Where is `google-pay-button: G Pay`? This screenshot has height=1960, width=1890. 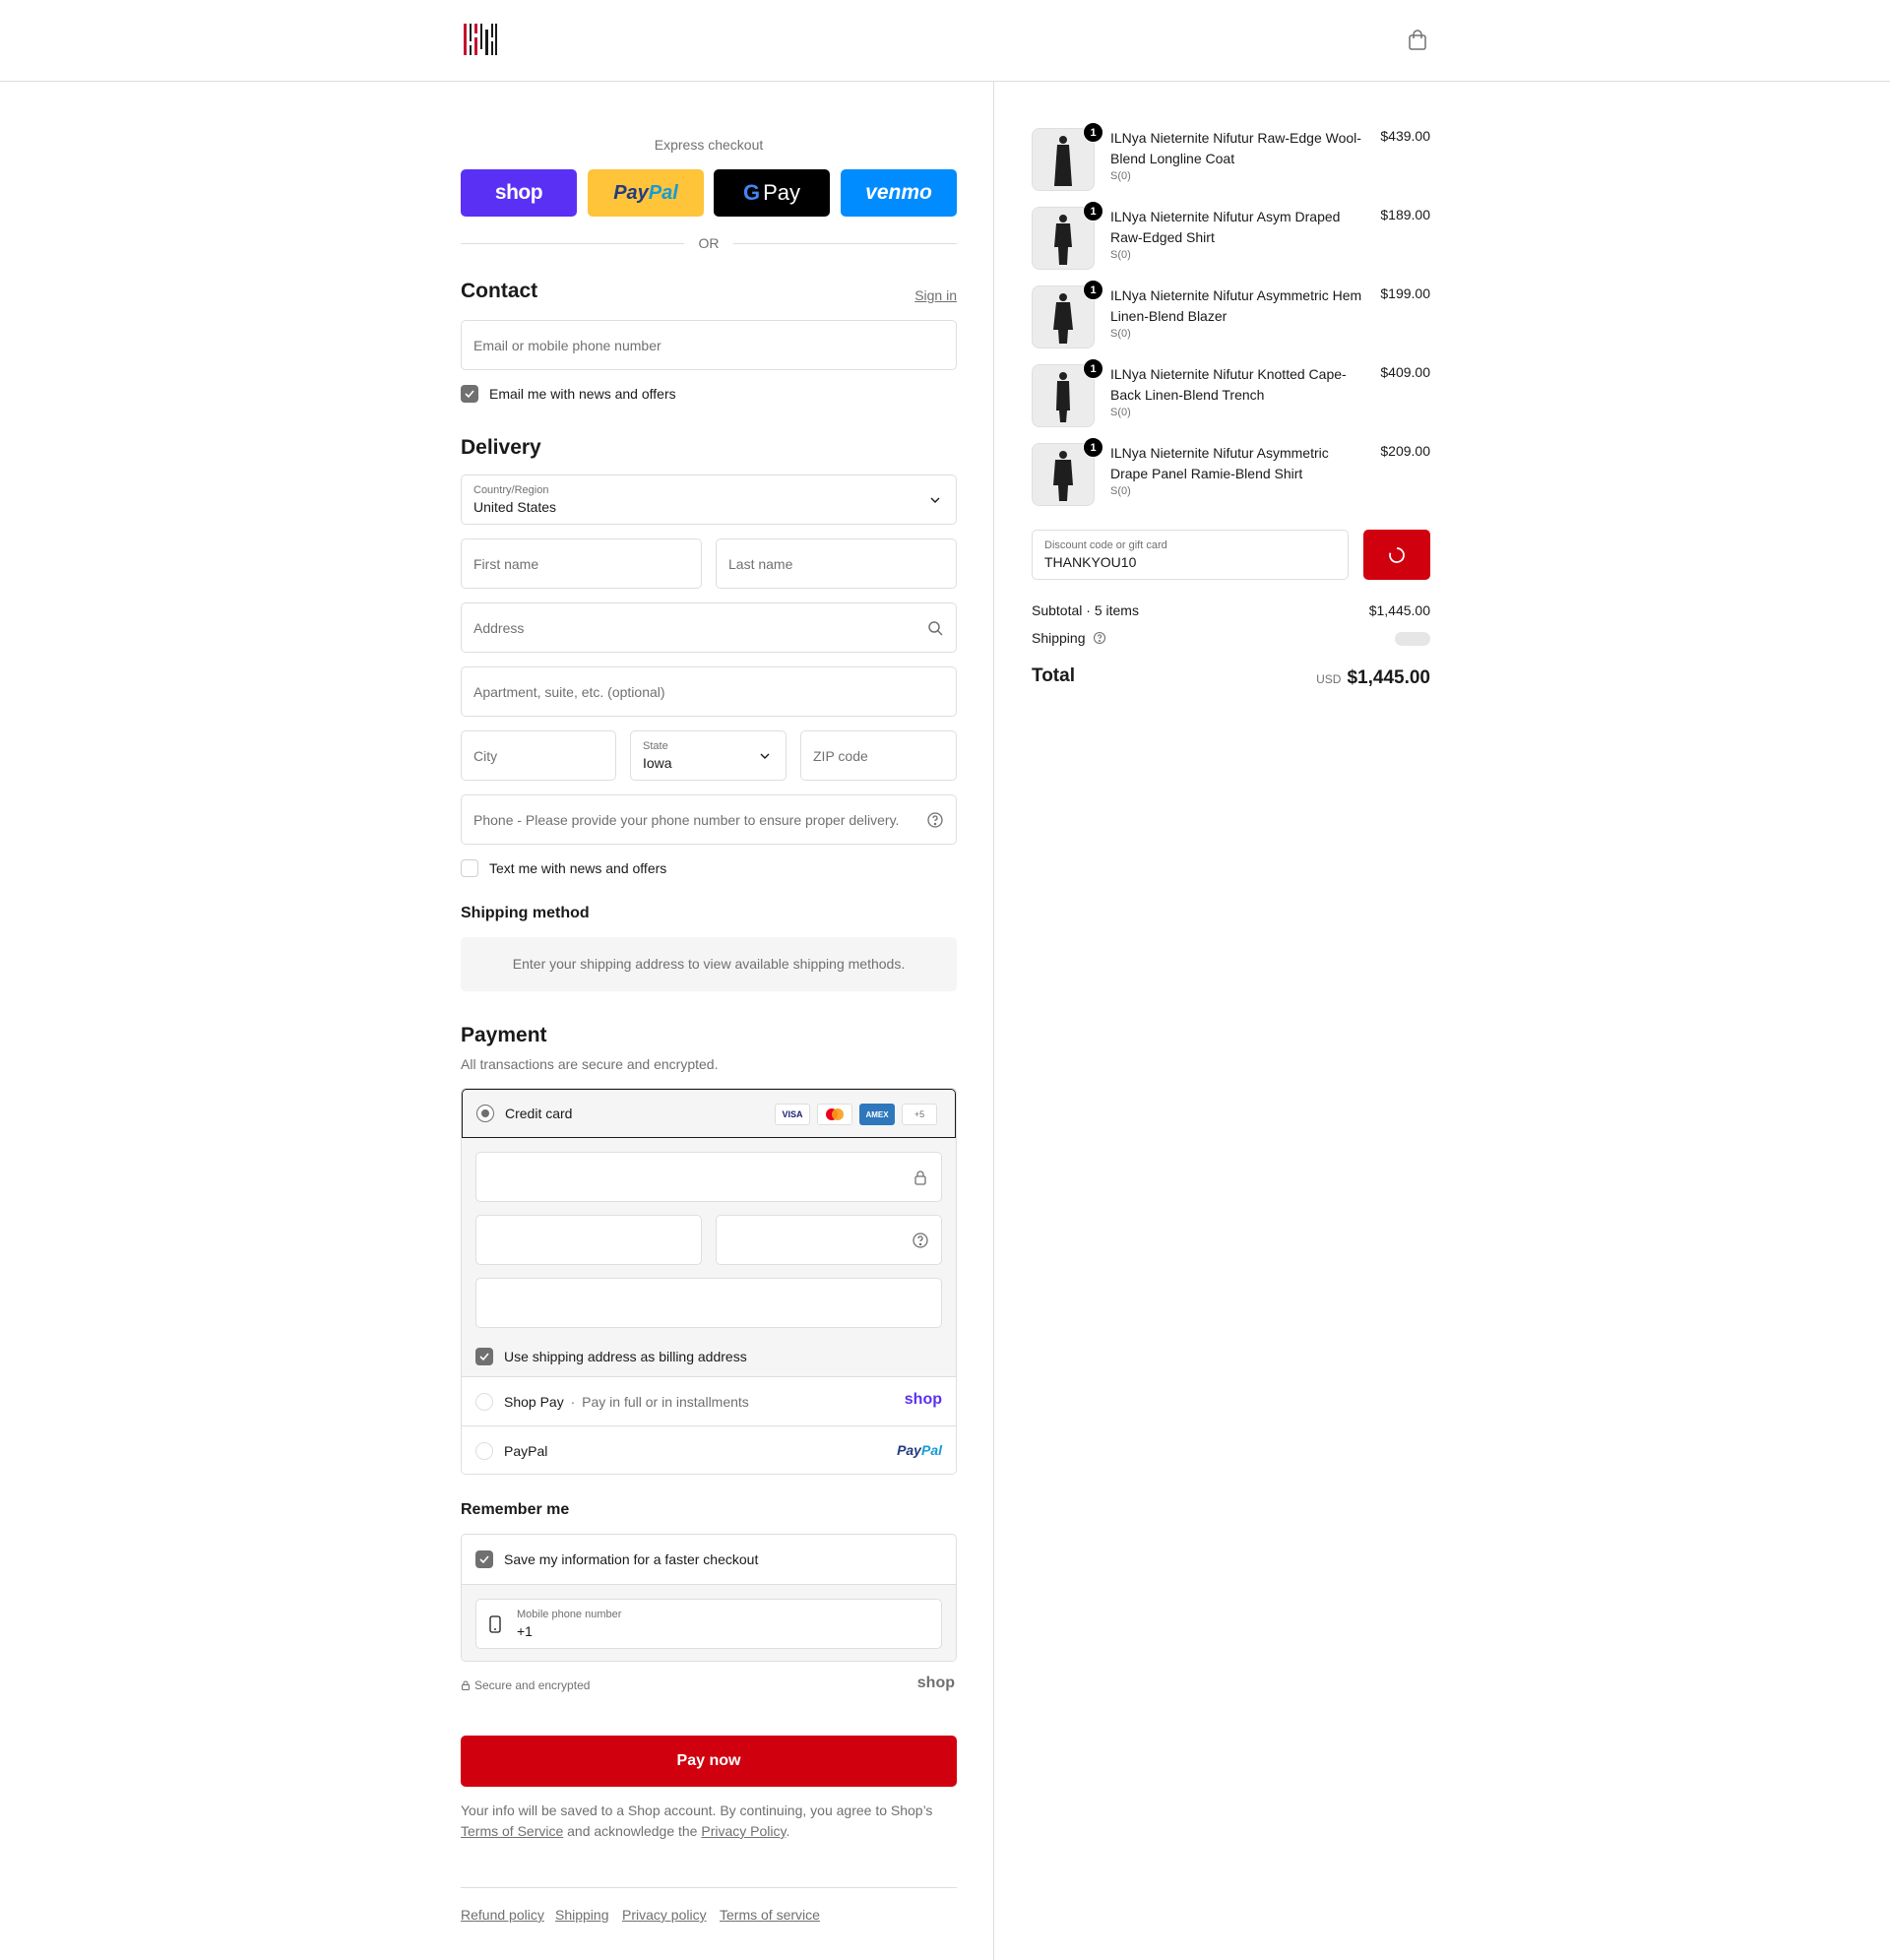
google-pay-button: G Pay is located at coordinates (772, 193).